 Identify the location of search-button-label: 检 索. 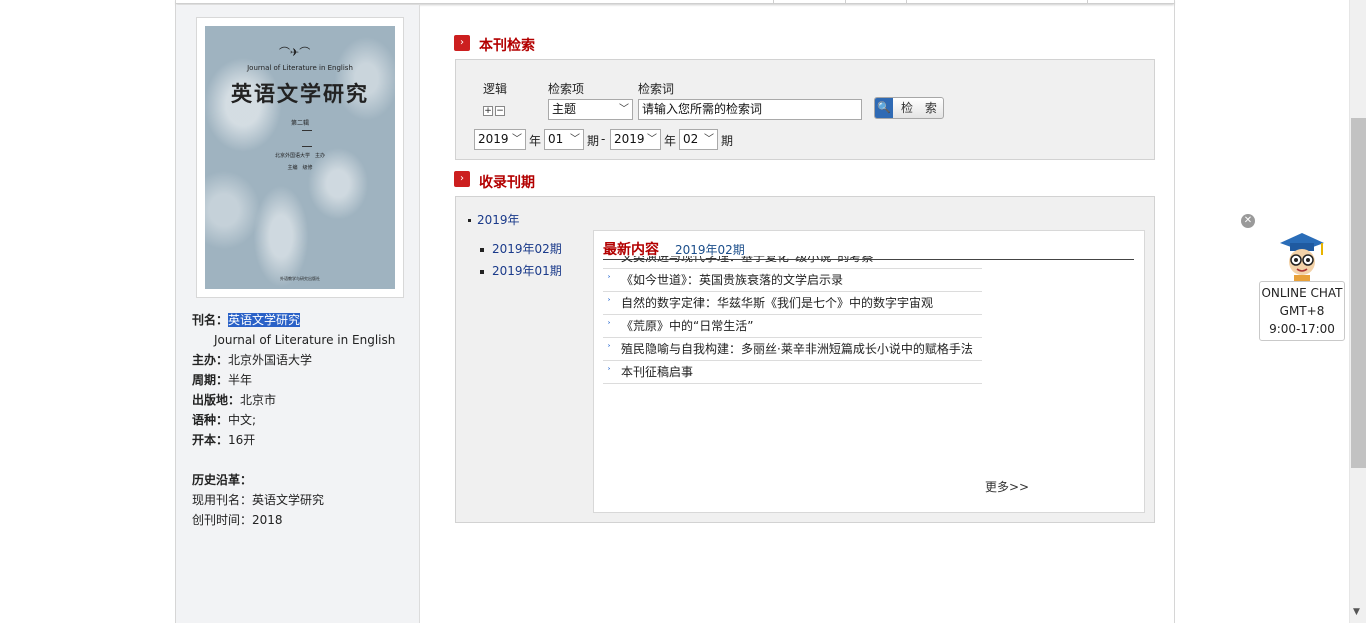
(921, 108).